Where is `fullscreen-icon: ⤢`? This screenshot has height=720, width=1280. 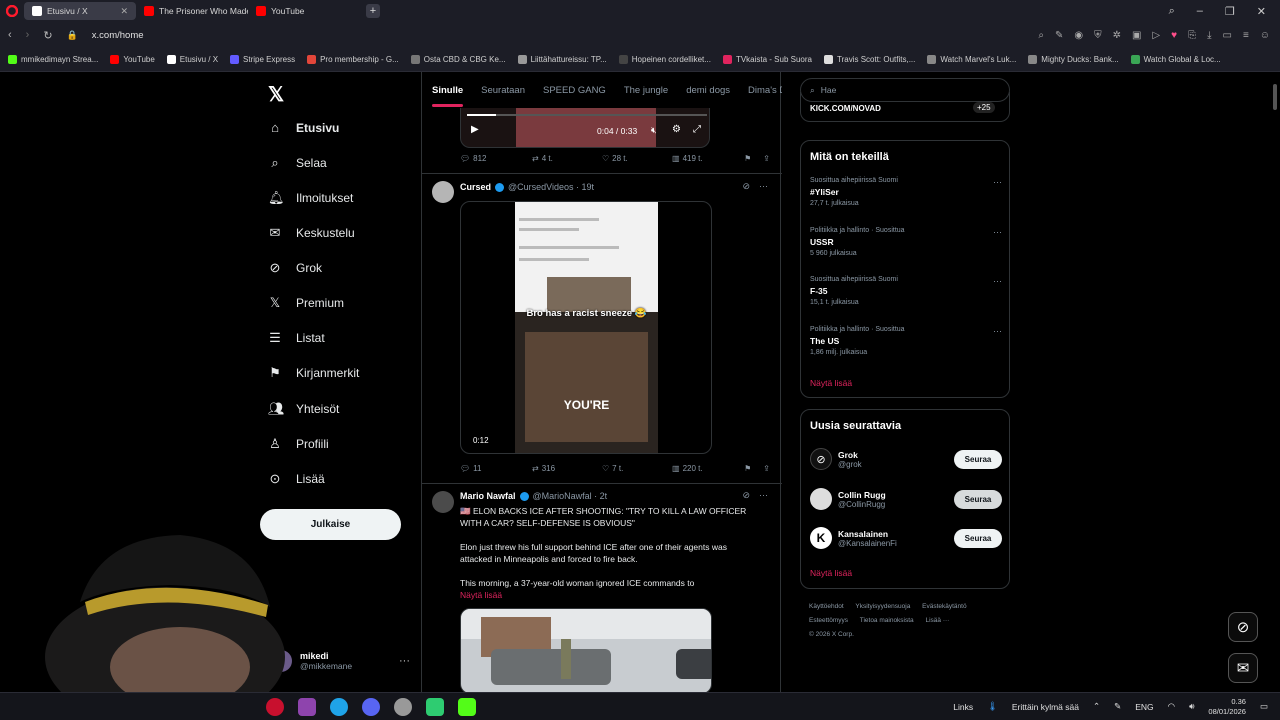 fullscreen-icon: ⤢ is located at coordinates (697, 129).